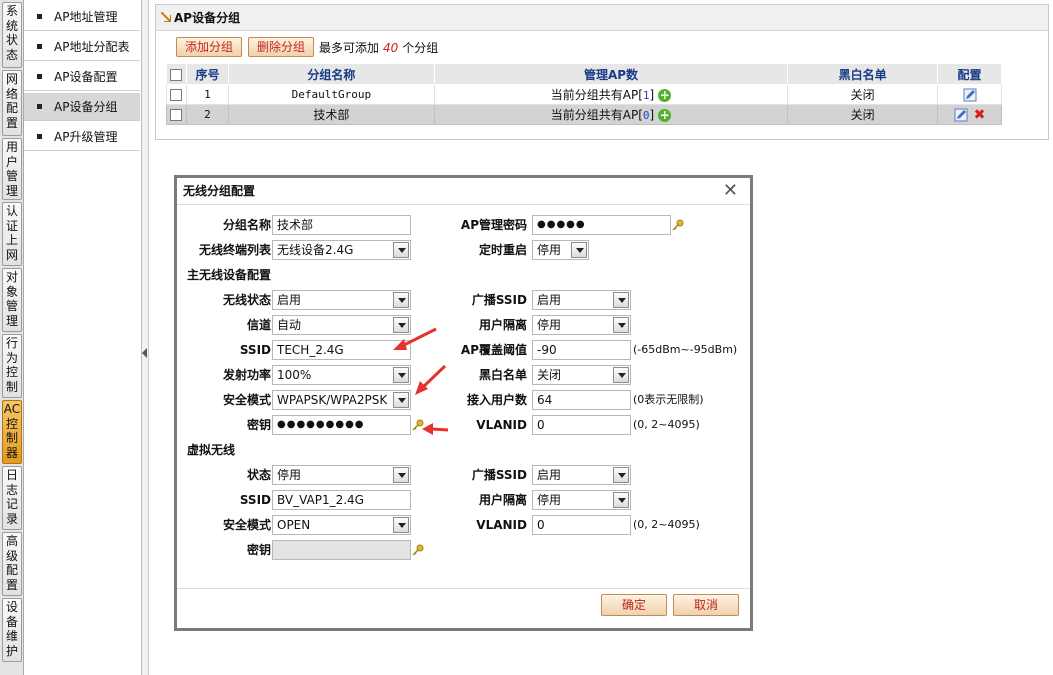  I want to click on dialog-footer-divider, so click(463, 588).